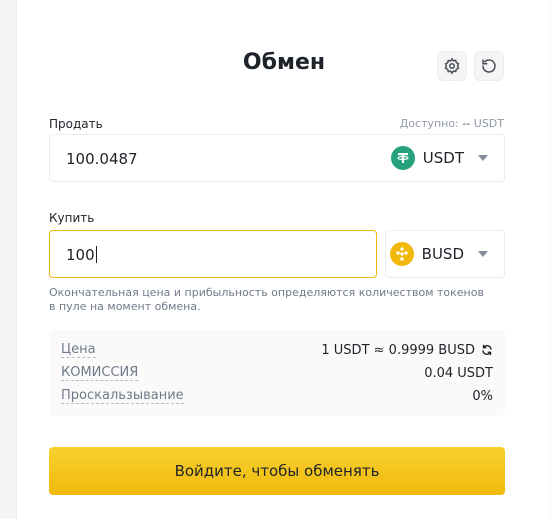  Describe the element at coordinates (466, 123) in the screenshot. I see `available-value: --` at that location.